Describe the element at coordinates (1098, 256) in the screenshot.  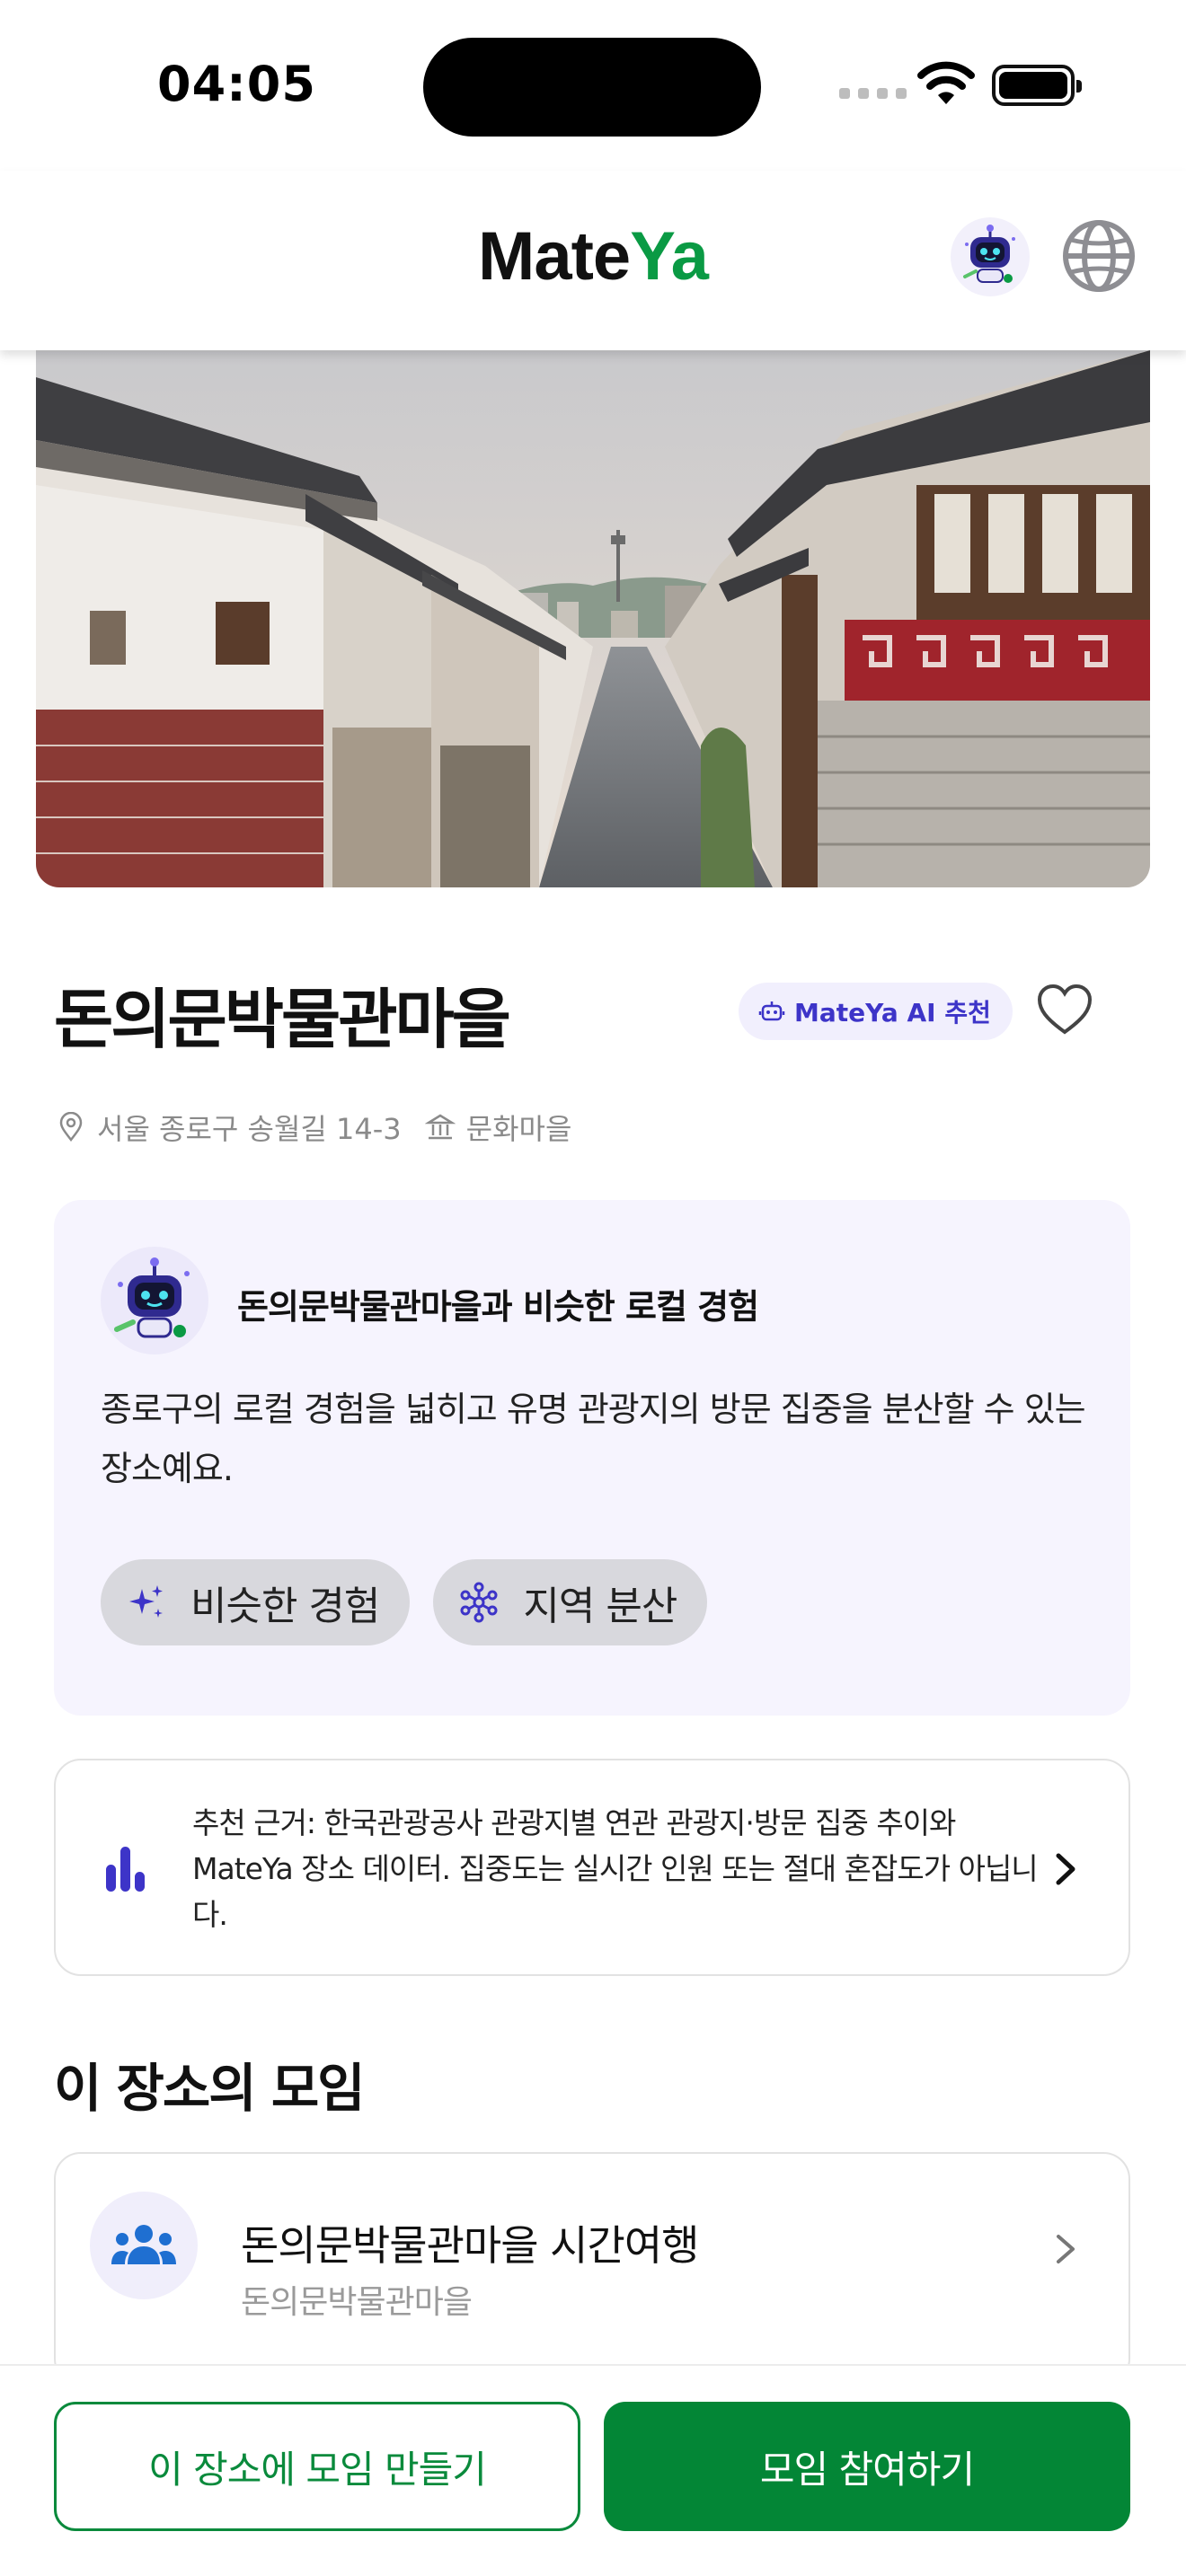
I see `globe-icon` at that location.